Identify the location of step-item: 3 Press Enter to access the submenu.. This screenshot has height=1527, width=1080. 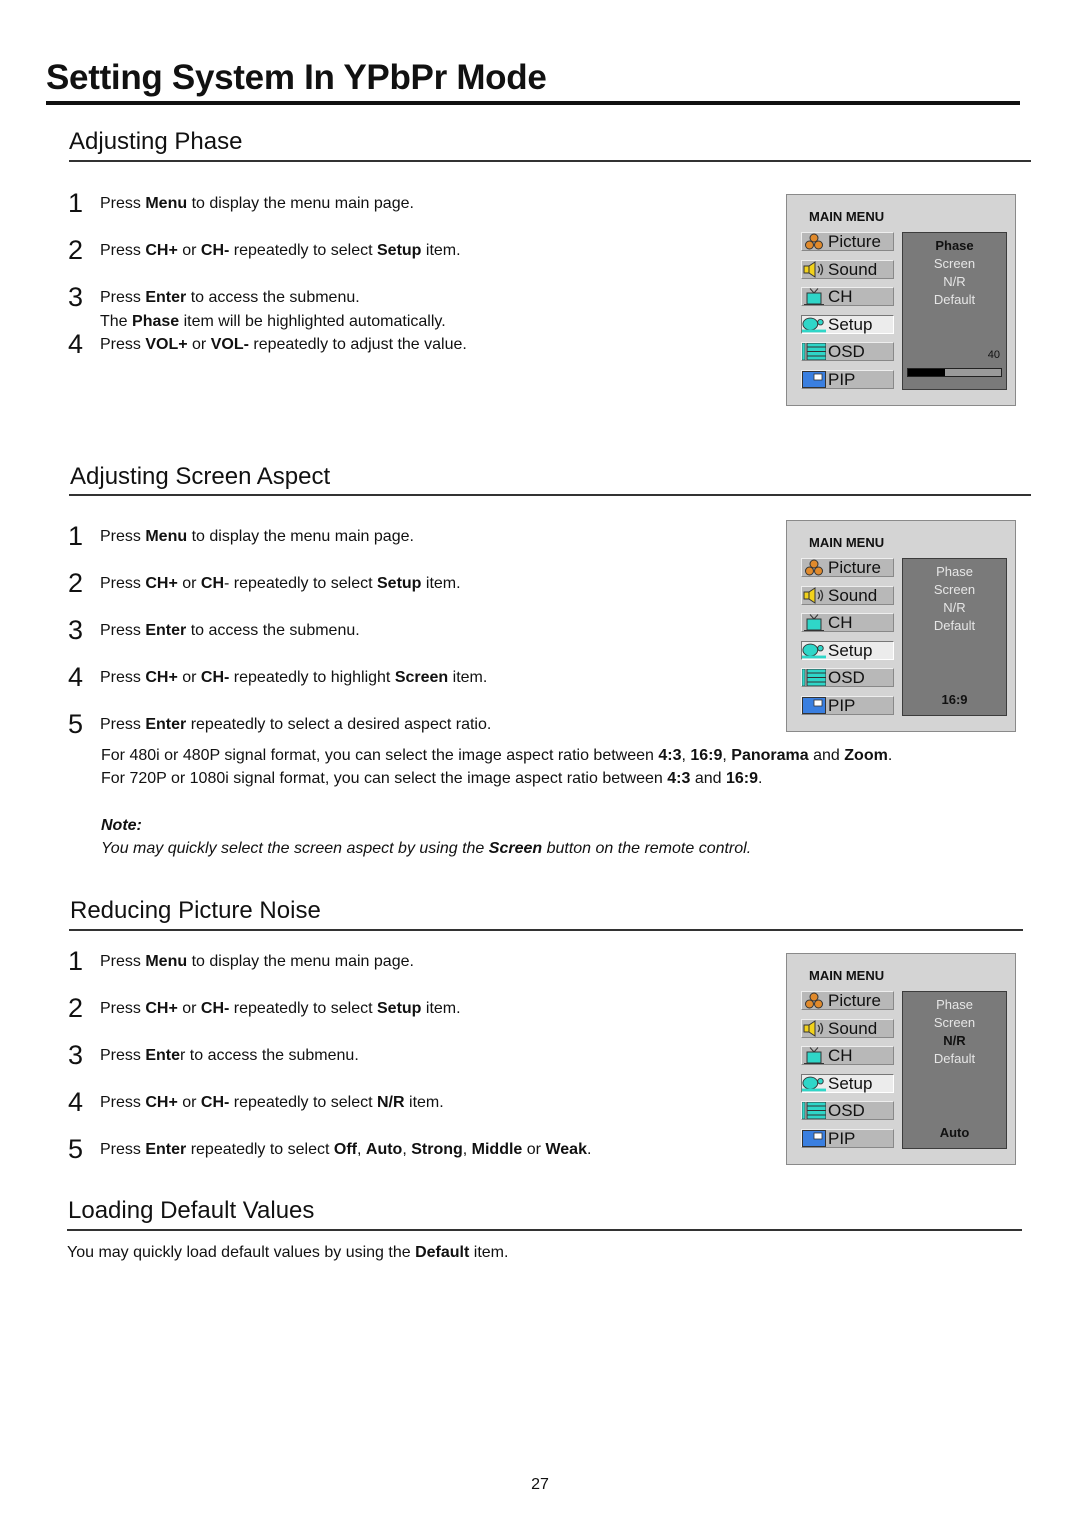
(213, 1055).